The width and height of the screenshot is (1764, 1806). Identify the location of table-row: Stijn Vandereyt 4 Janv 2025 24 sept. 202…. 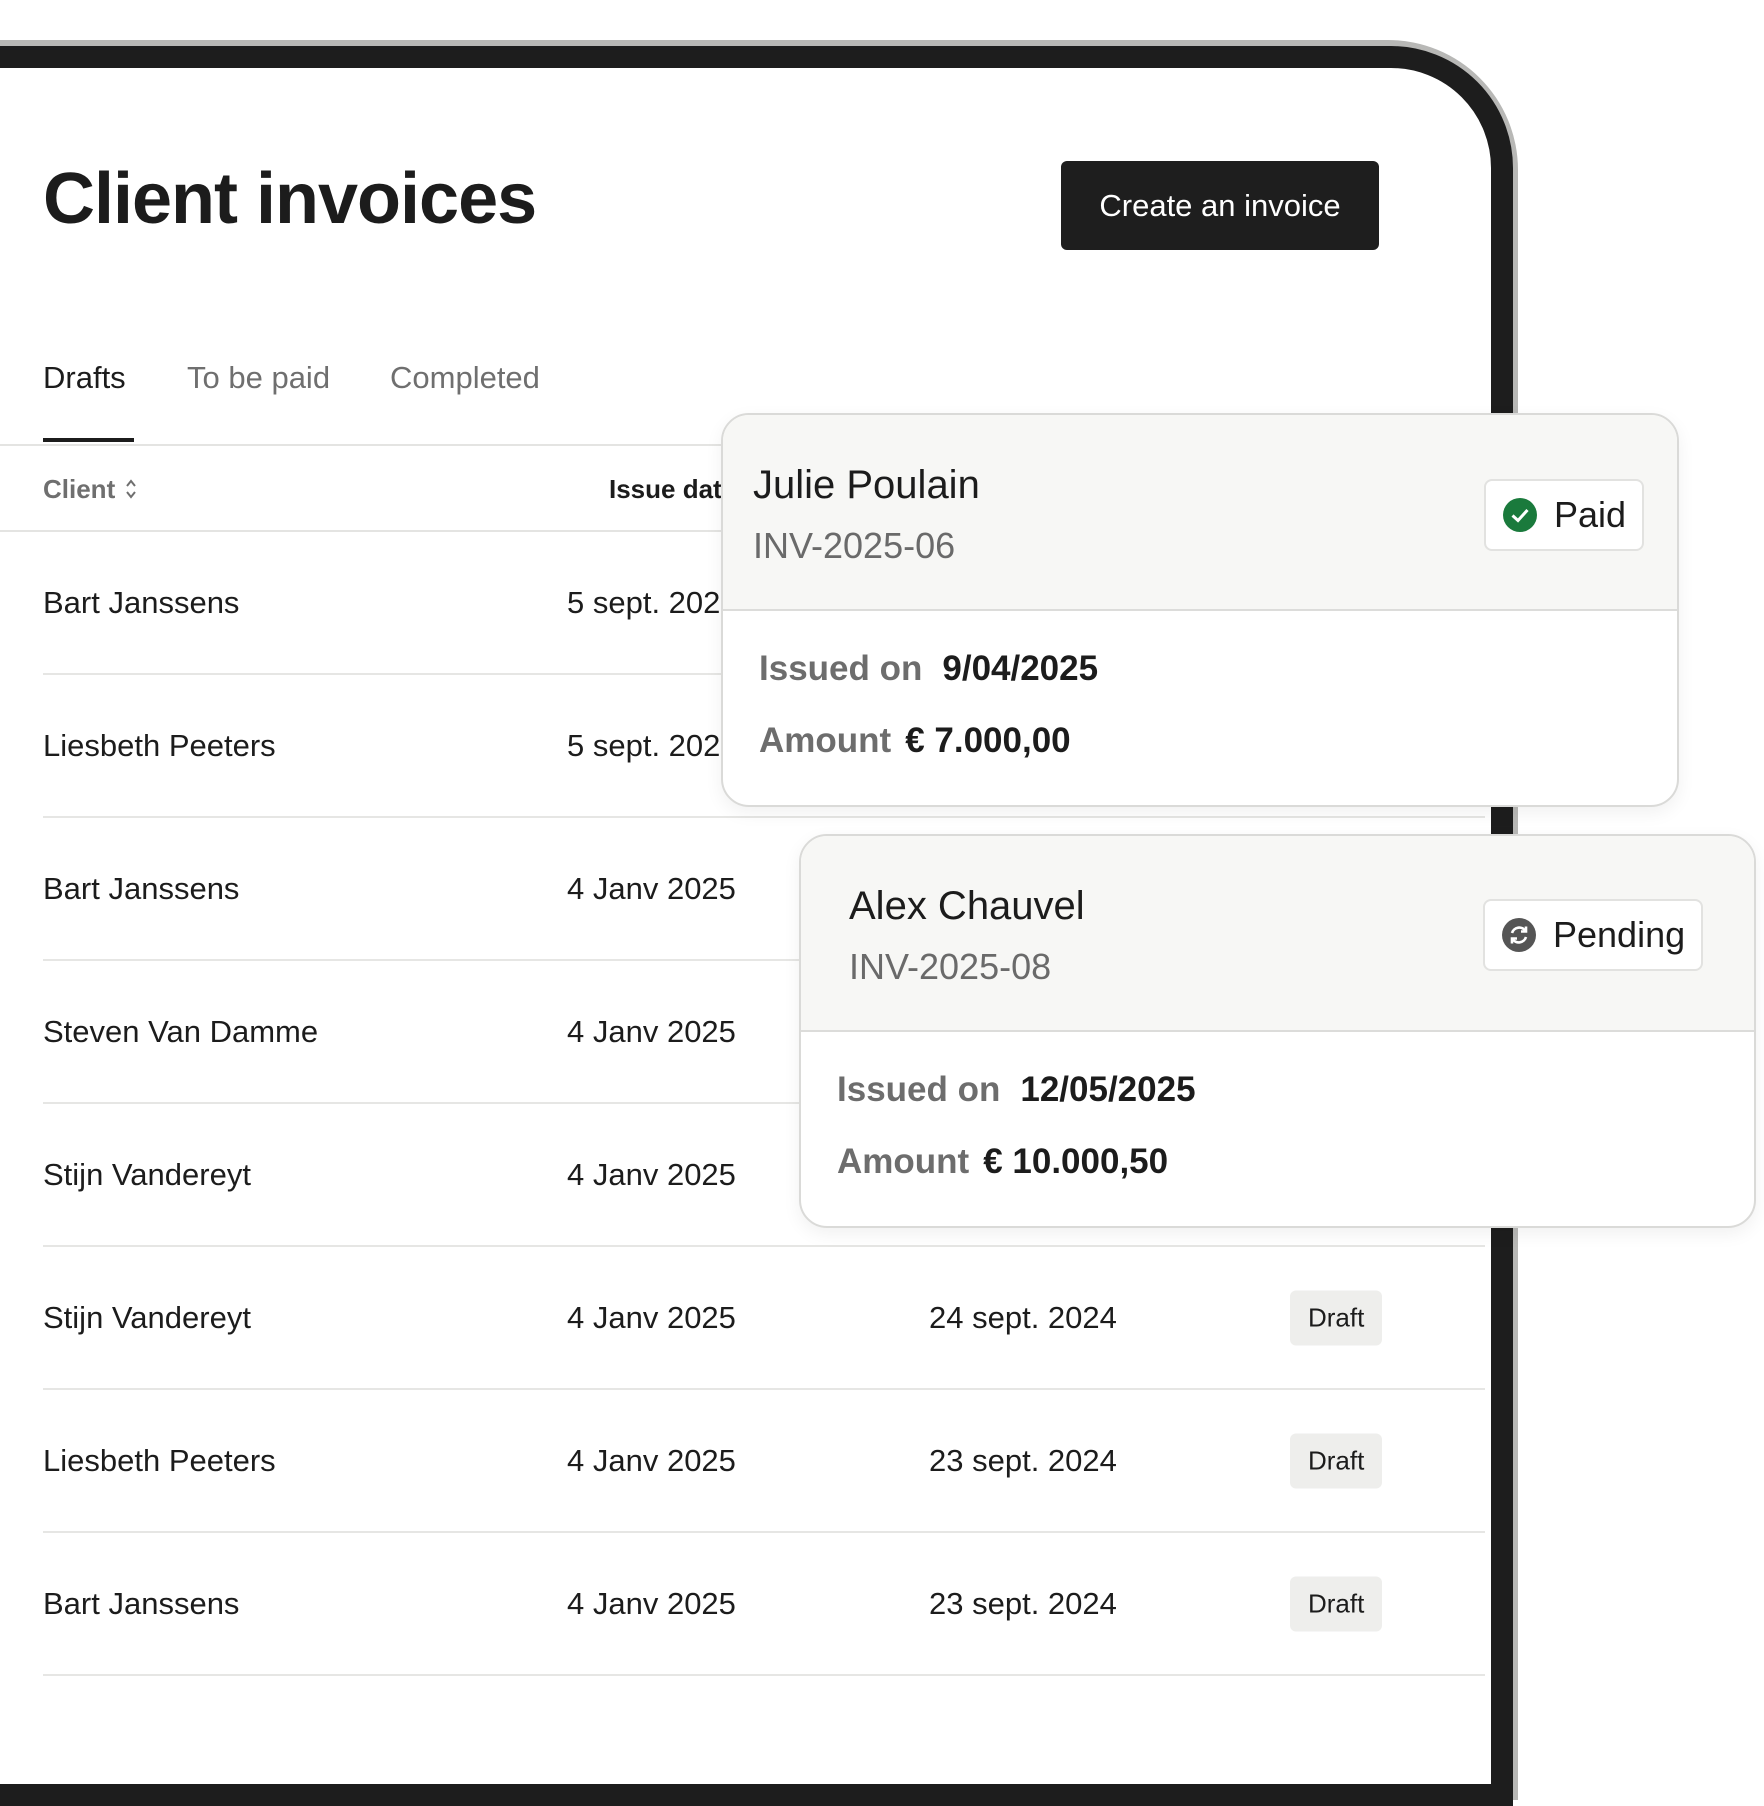
(764, 1318).